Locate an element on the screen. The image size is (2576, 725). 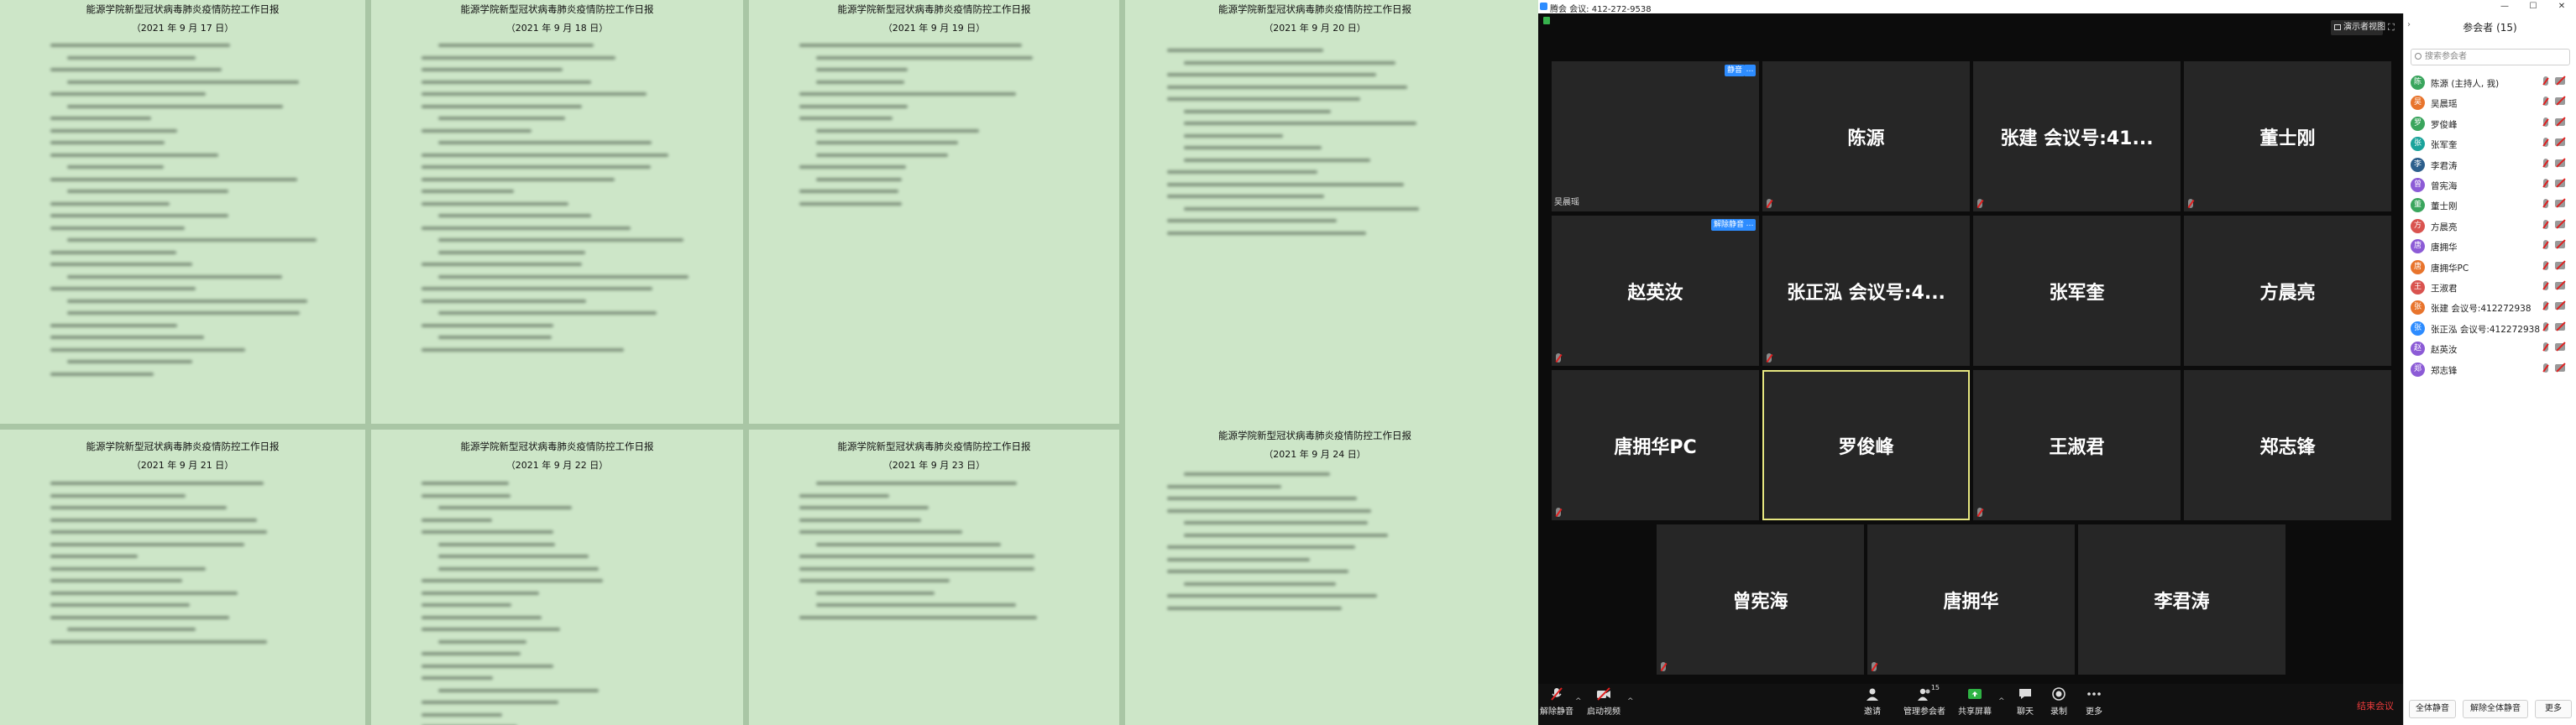
participant-row: 李李君涛 is located at coordinates (2490, 164).